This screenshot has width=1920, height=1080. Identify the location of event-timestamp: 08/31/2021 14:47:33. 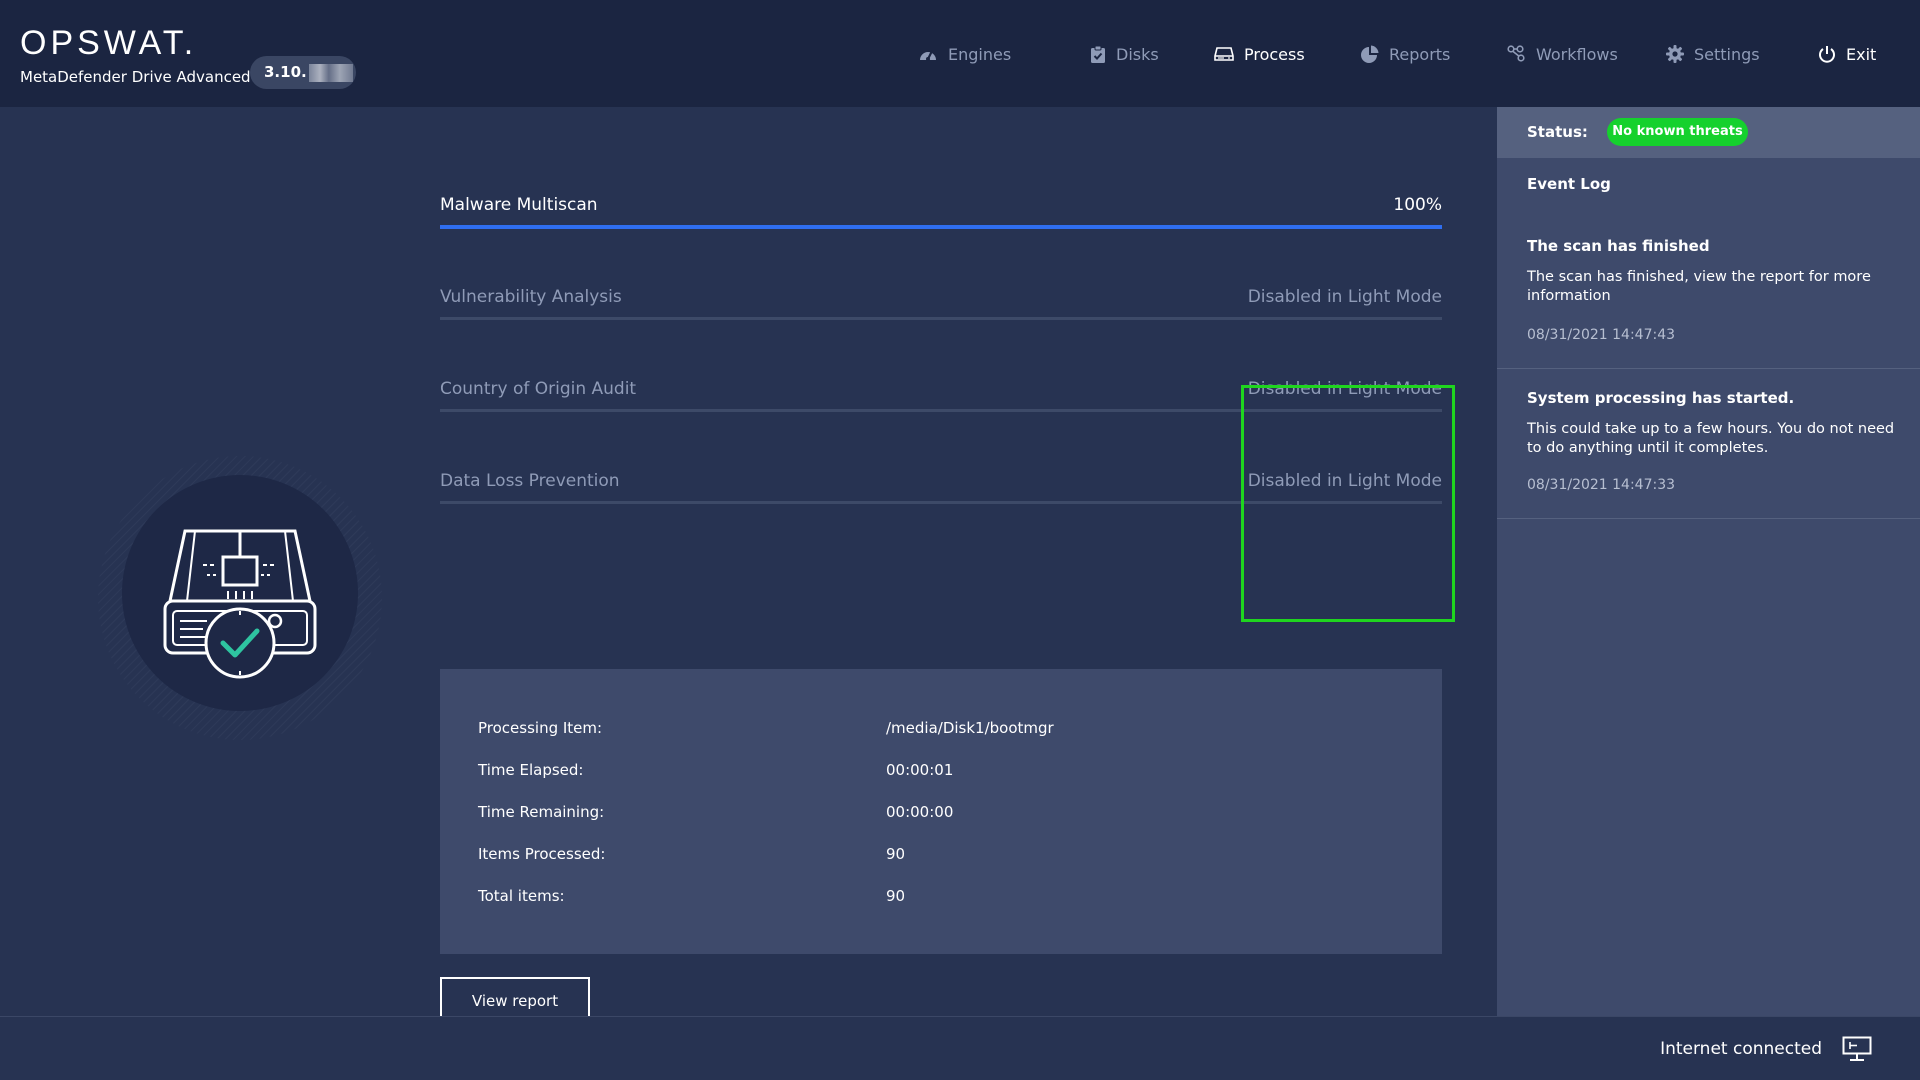
(1601, 485).